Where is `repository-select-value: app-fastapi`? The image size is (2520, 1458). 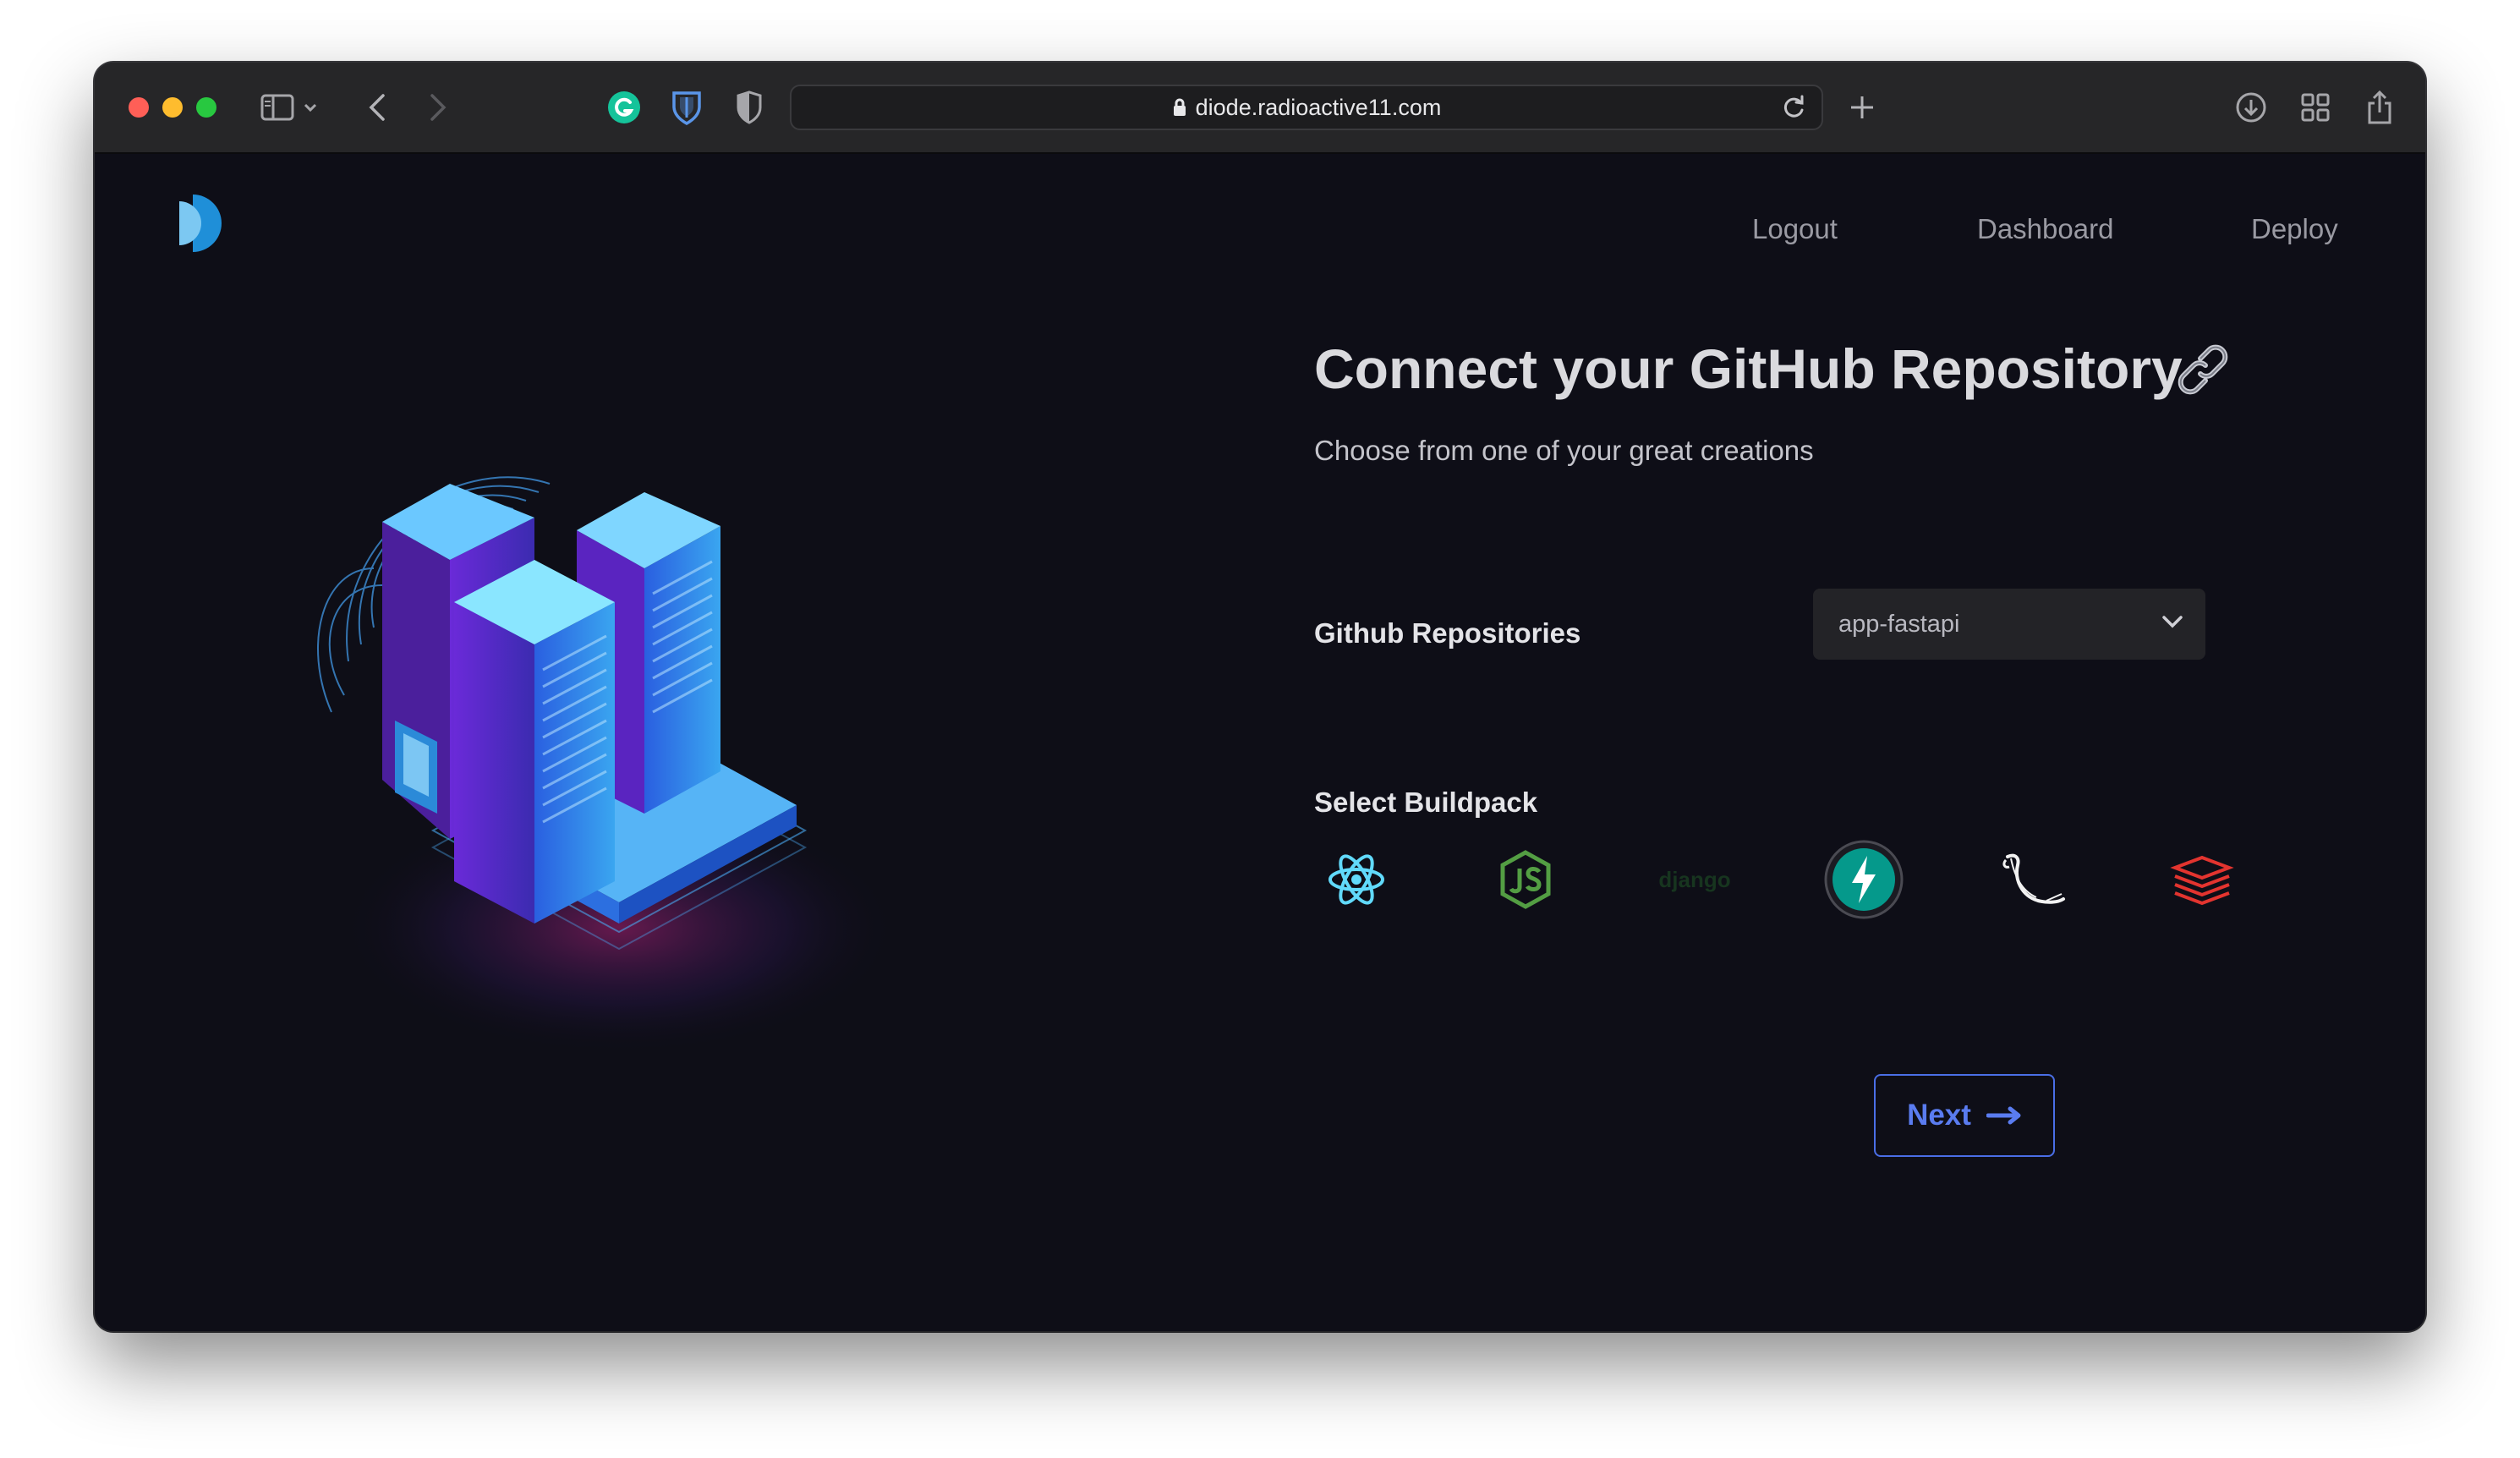 repository-select-value: app-fastapi is located at coordinates (1899, 624).